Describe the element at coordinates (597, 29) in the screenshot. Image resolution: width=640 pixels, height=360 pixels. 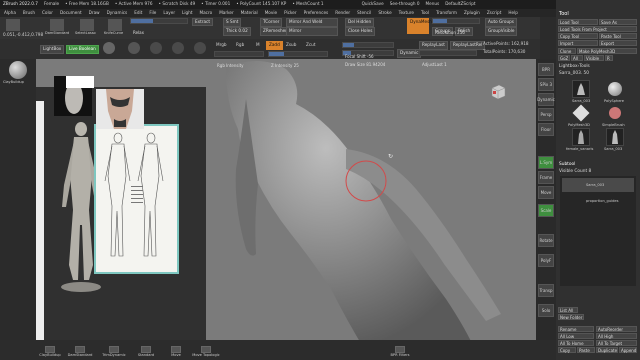
I see `load-tools-from-project-button: Load Tools From Project` at that location.